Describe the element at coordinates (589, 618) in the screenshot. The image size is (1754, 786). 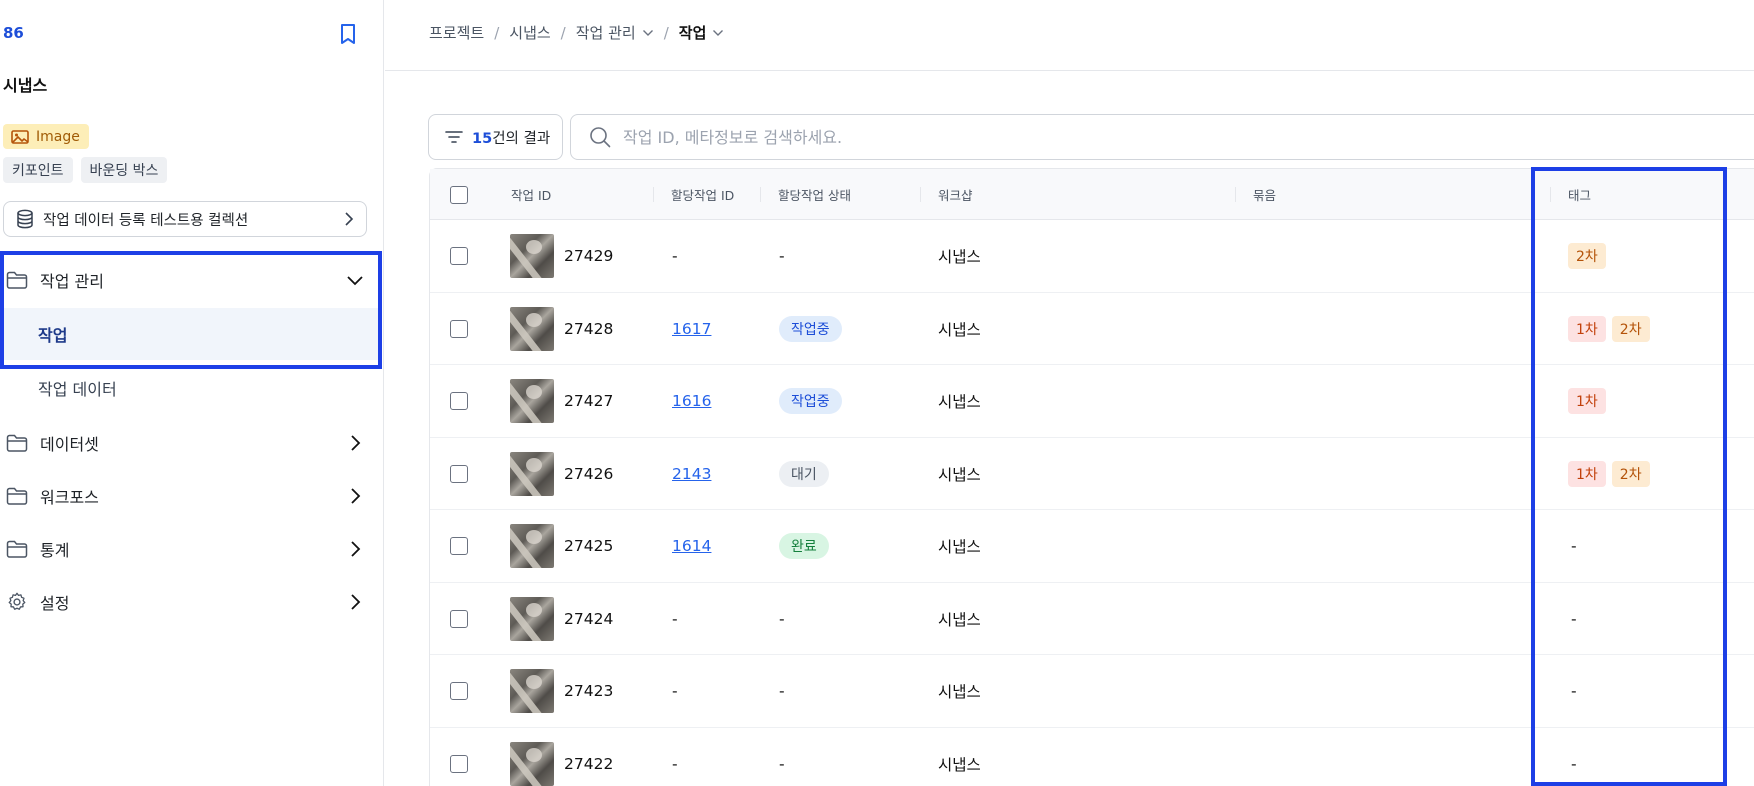
I see `task-id: 27424` at that location.